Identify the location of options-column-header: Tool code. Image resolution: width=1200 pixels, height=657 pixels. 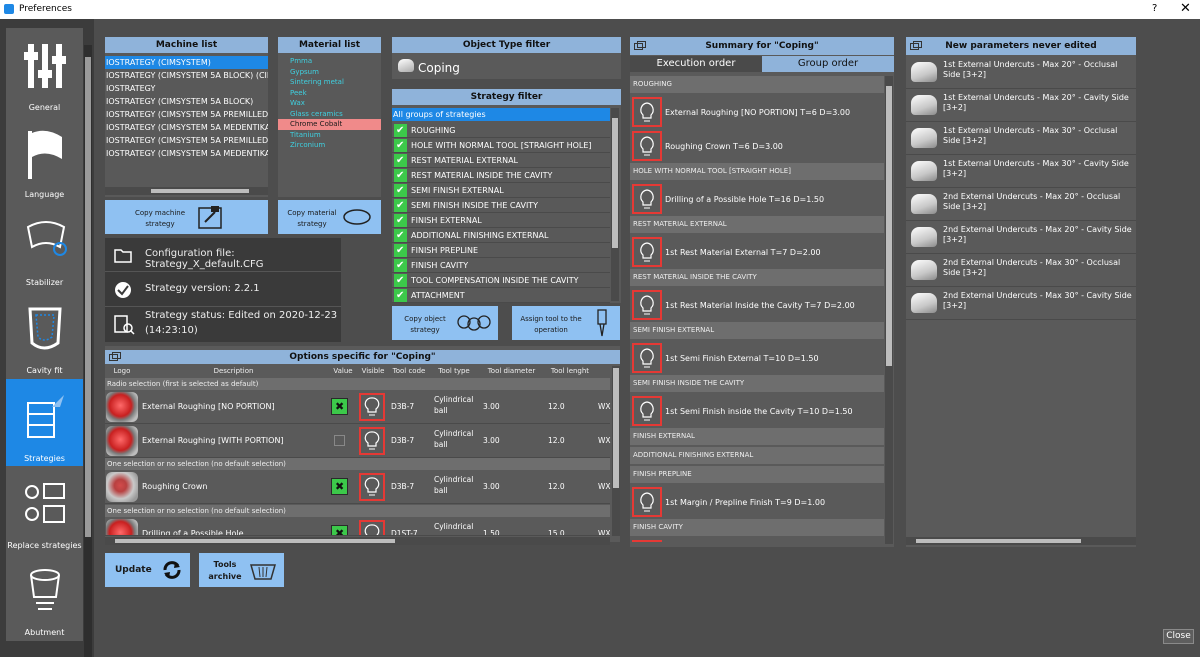
(409, 371).